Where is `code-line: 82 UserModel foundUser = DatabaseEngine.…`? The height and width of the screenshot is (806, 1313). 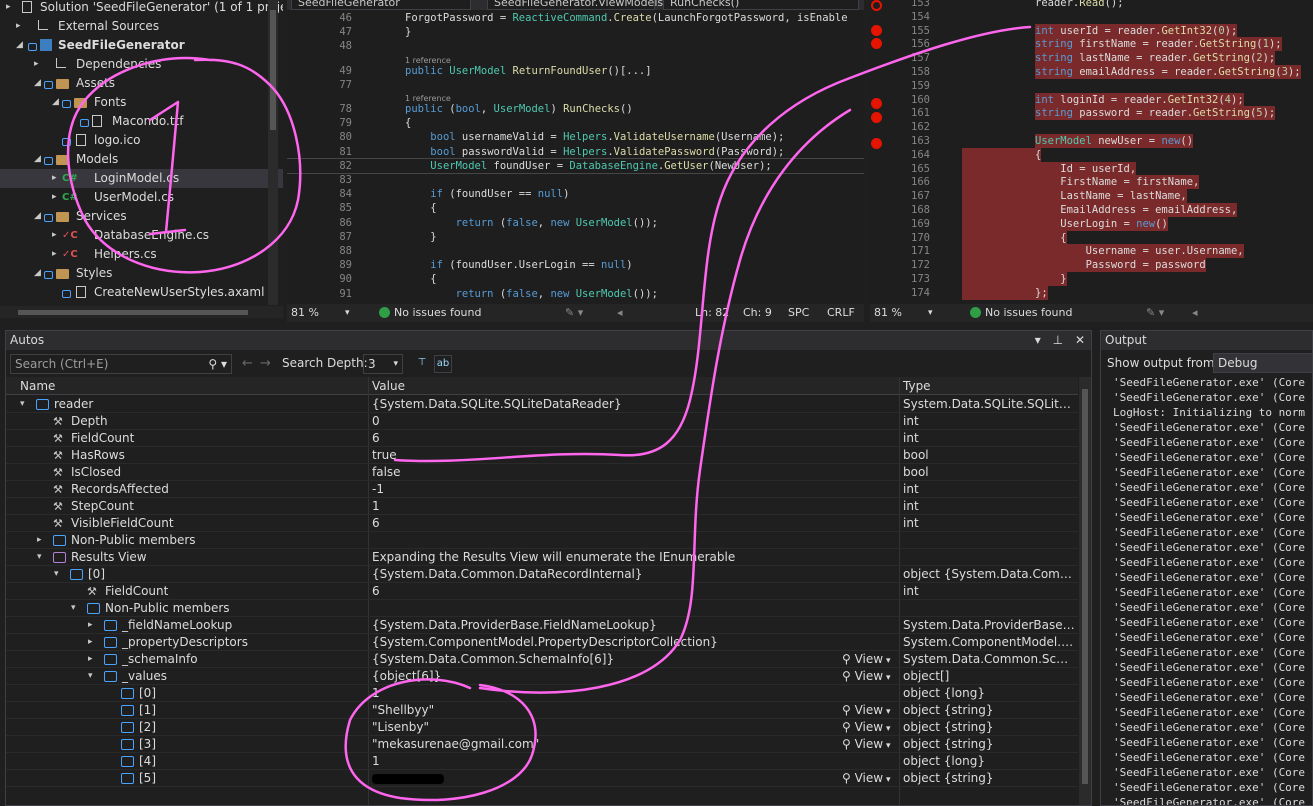 code-line: 82 UserModel foundUser = DatabaseEngine.… is located at coordinates (575, 165).